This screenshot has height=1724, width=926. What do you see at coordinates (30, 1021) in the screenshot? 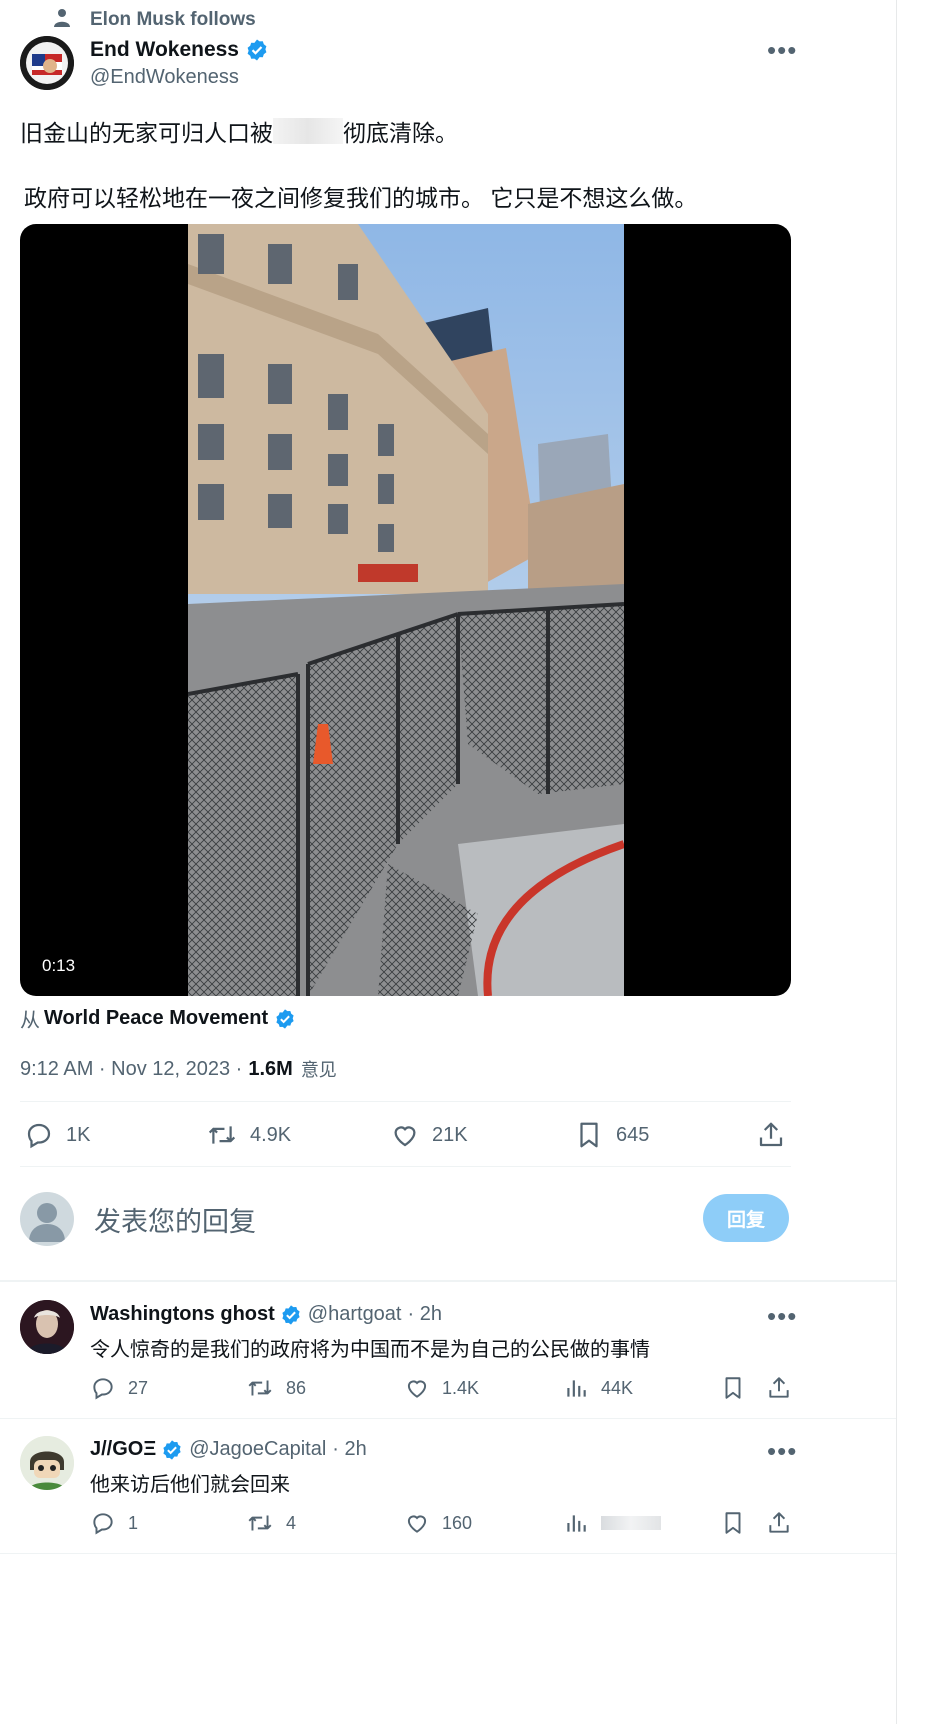
I see `attribution-prefix: 从` at bounding box center [30, 1021].